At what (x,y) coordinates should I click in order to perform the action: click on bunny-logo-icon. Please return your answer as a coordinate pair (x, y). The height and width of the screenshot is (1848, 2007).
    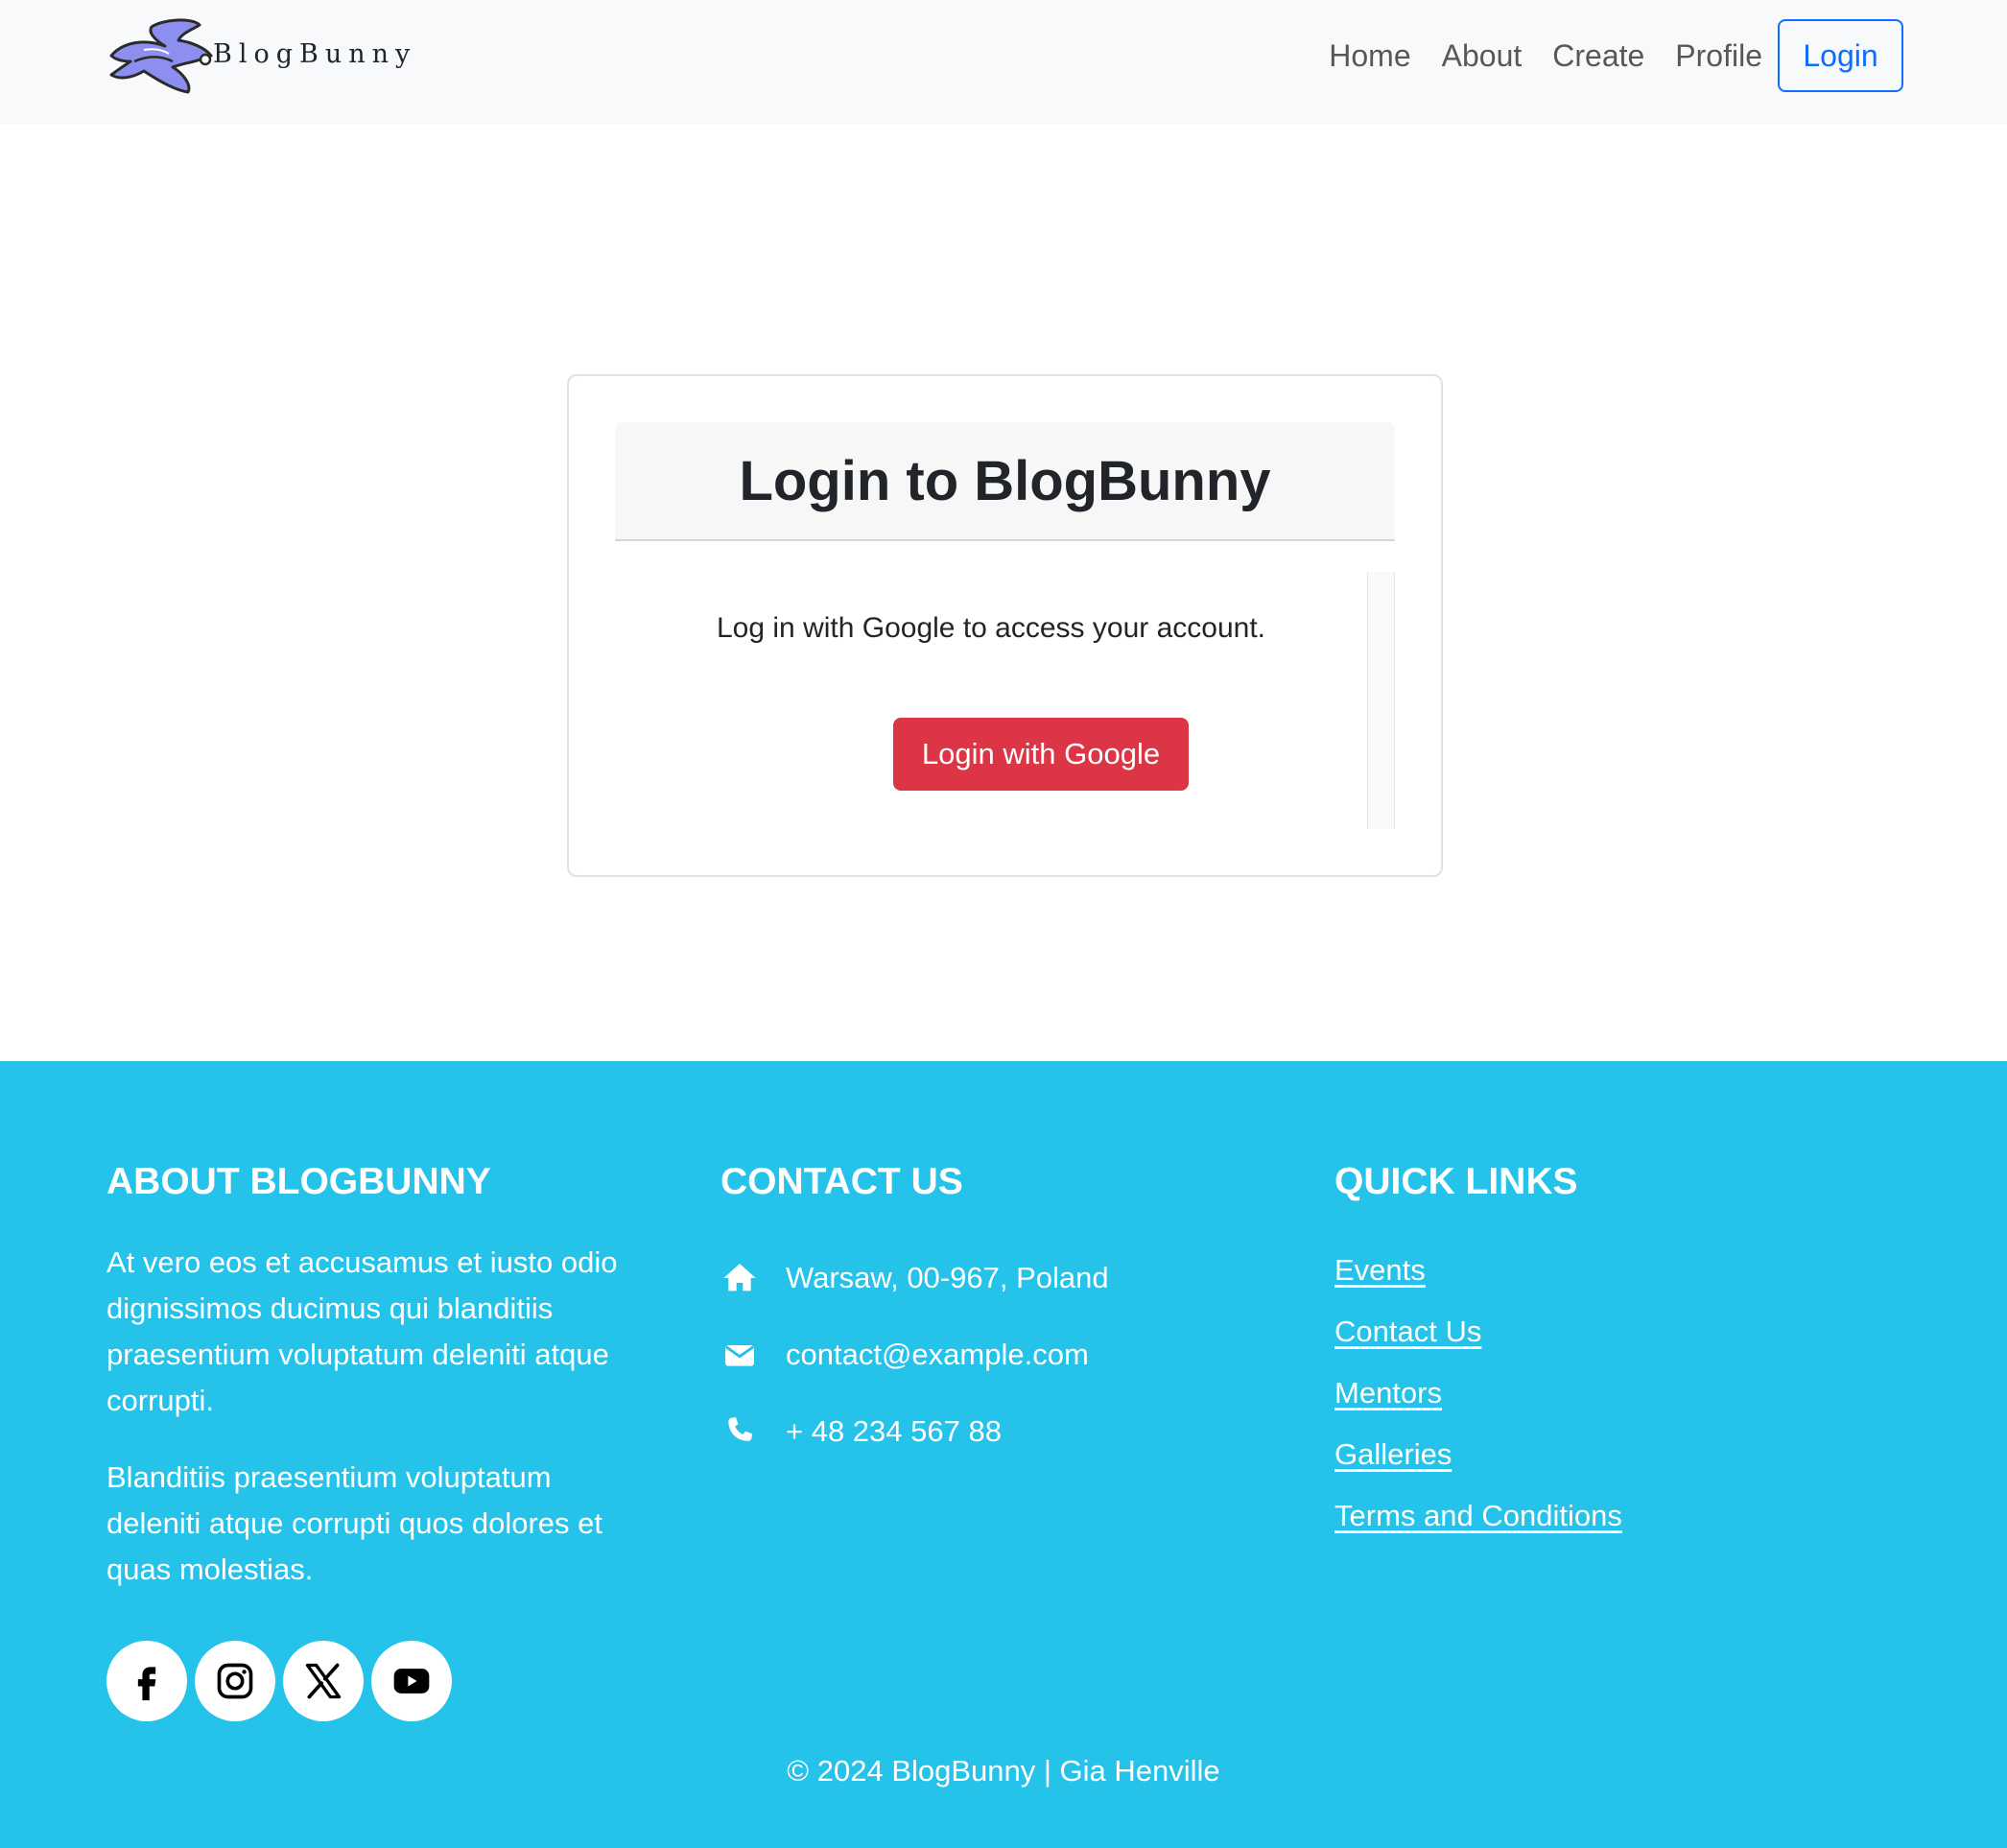
    Looking at the image, I should click on (161, 56).